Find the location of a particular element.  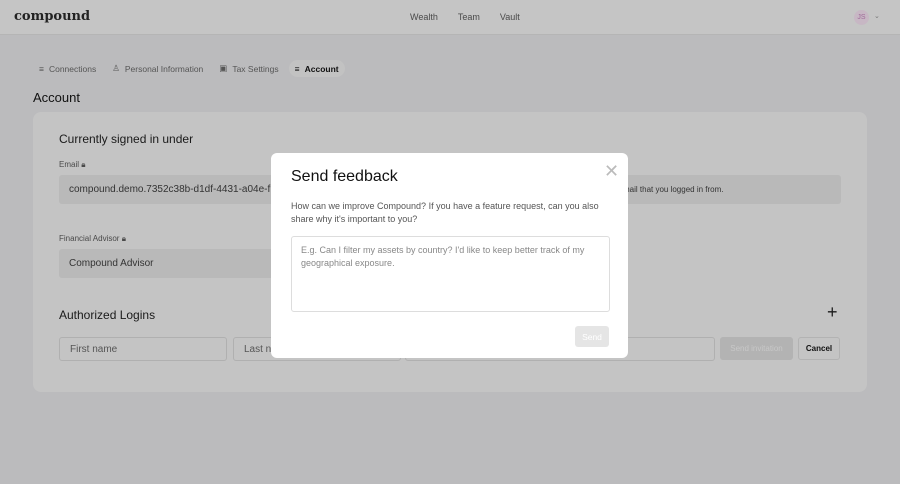

avatar: JS is located at coordinates (861, 17).